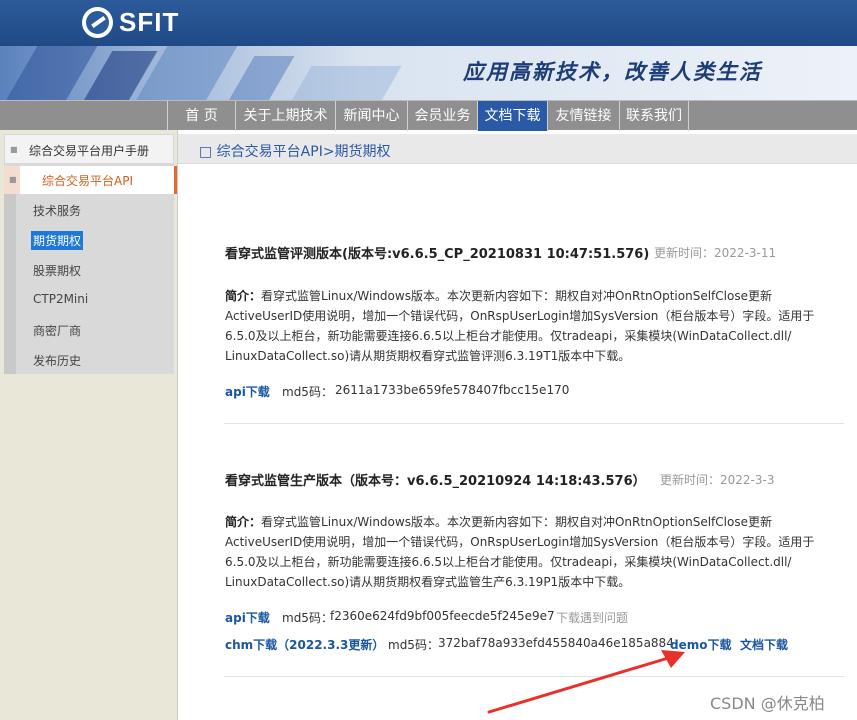 The height and width of the screenshot is (720, 857). Describe the element at coordinates (304, 644) in the screenshot. I see `chm-download-link: chm下载（2022.3.3更新）` at that location.